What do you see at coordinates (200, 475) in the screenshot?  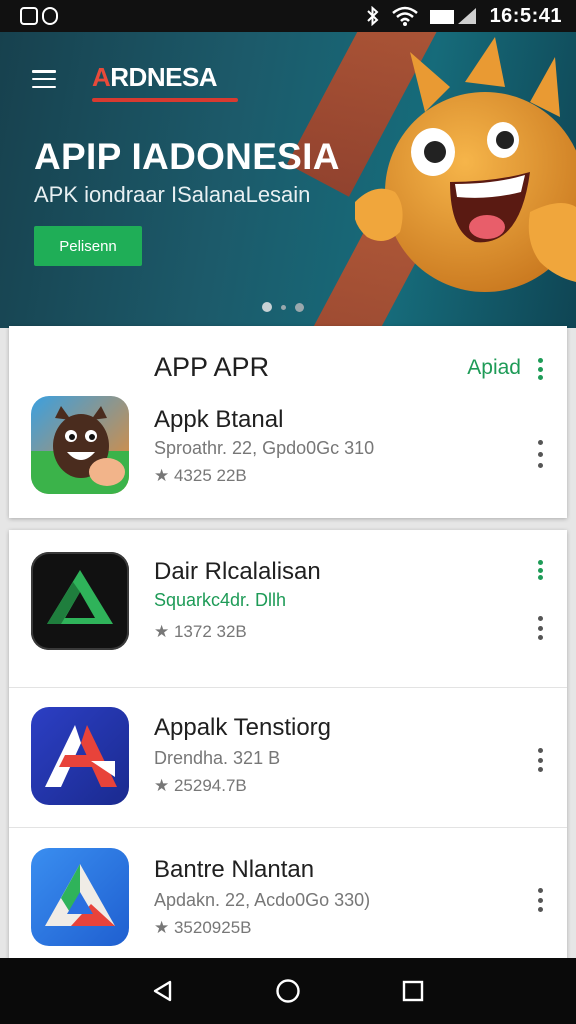 I see `app-rating: ★ 4325 22B` at bounding box center [200, 475].